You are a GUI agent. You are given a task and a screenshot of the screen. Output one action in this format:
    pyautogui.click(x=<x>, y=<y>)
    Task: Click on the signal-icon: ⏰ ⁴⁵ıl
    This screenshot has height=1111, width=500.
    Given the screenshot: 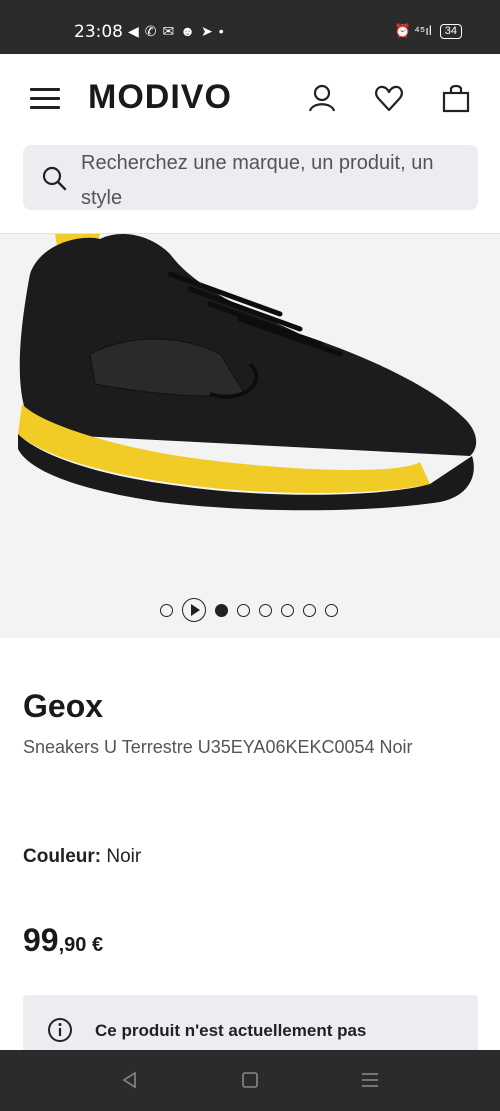 What is the action you would take?
    pyautogui.click(x=413, y=30)
    